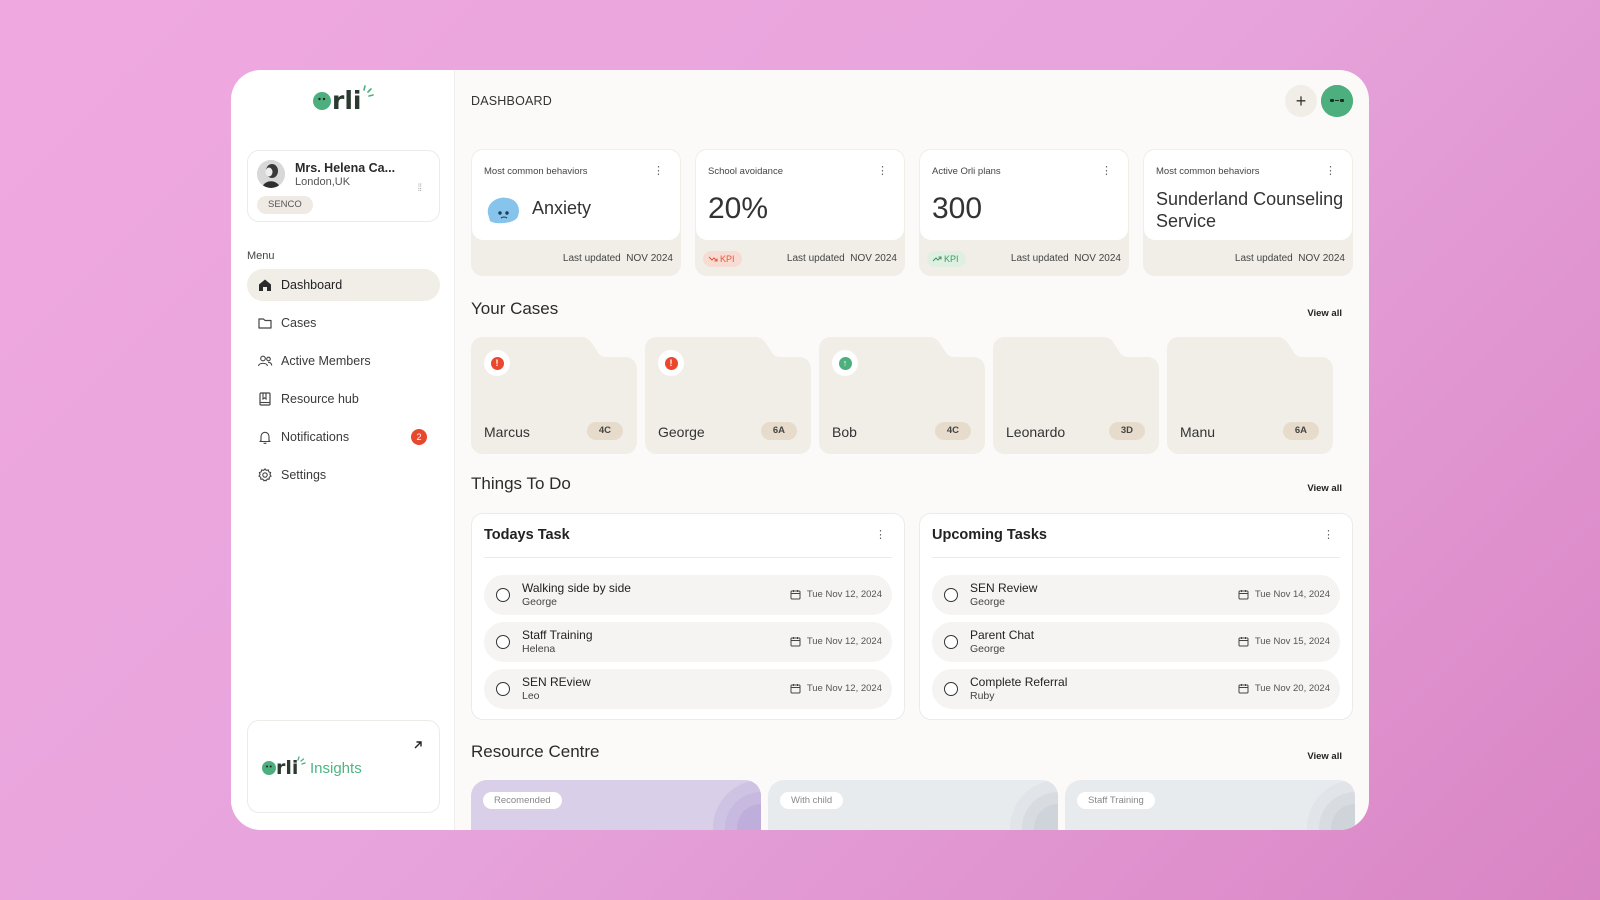 This screenshot has width=1600, height=900. I want to click on sidebar-item-label: Dashboard, so click(312, 285).